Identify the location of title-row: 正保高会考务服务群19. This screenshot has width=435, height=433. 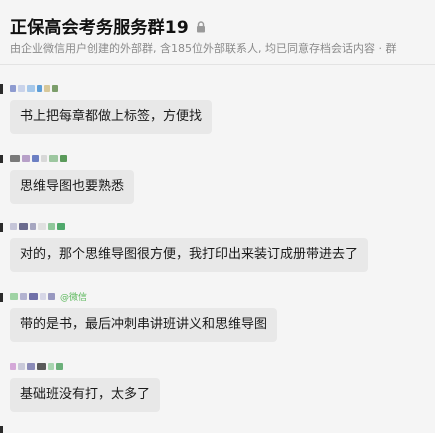
(108, 25).